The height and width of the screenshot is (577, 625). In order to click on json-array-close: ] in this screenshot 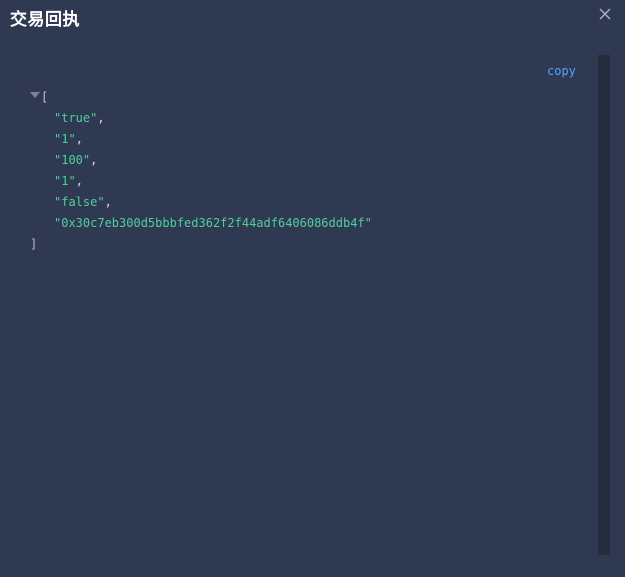, I will do `click(49, 244)`.